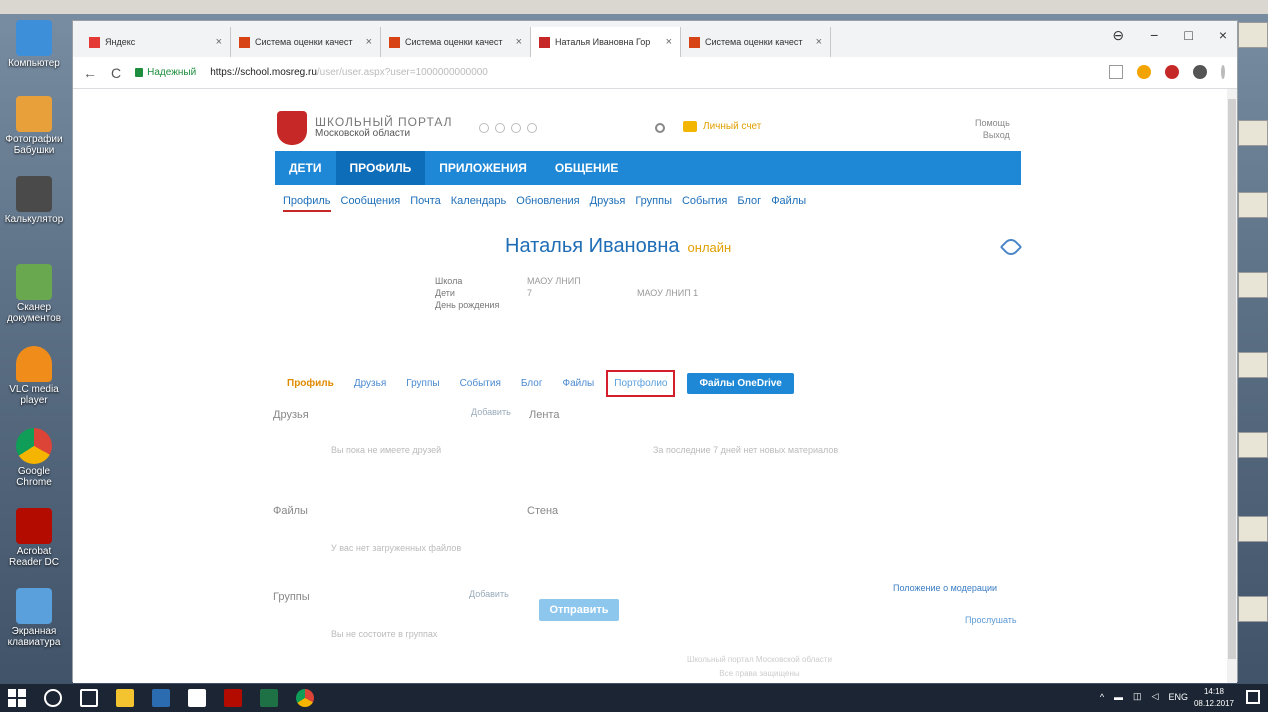  I want to click on subnav-mail: Почта, so click(425, 203).